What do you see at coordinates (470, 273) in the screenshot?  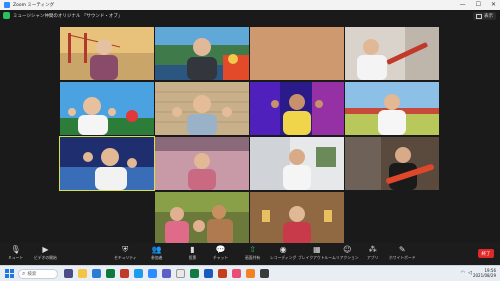 I see `speaker-icon: ◁` at bounding box center [470, 273].